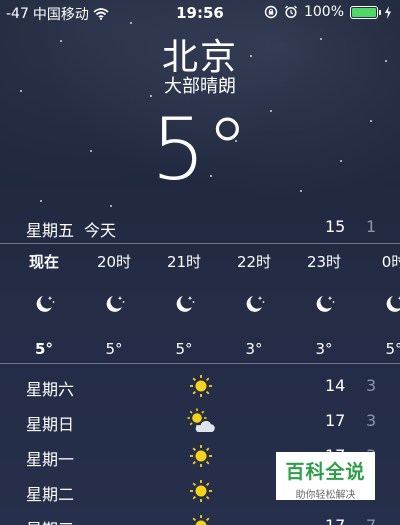  What do you see at coordinates (388, 12) in the screenshot?
I see `charging-icon` at bounding box center [388, 12].